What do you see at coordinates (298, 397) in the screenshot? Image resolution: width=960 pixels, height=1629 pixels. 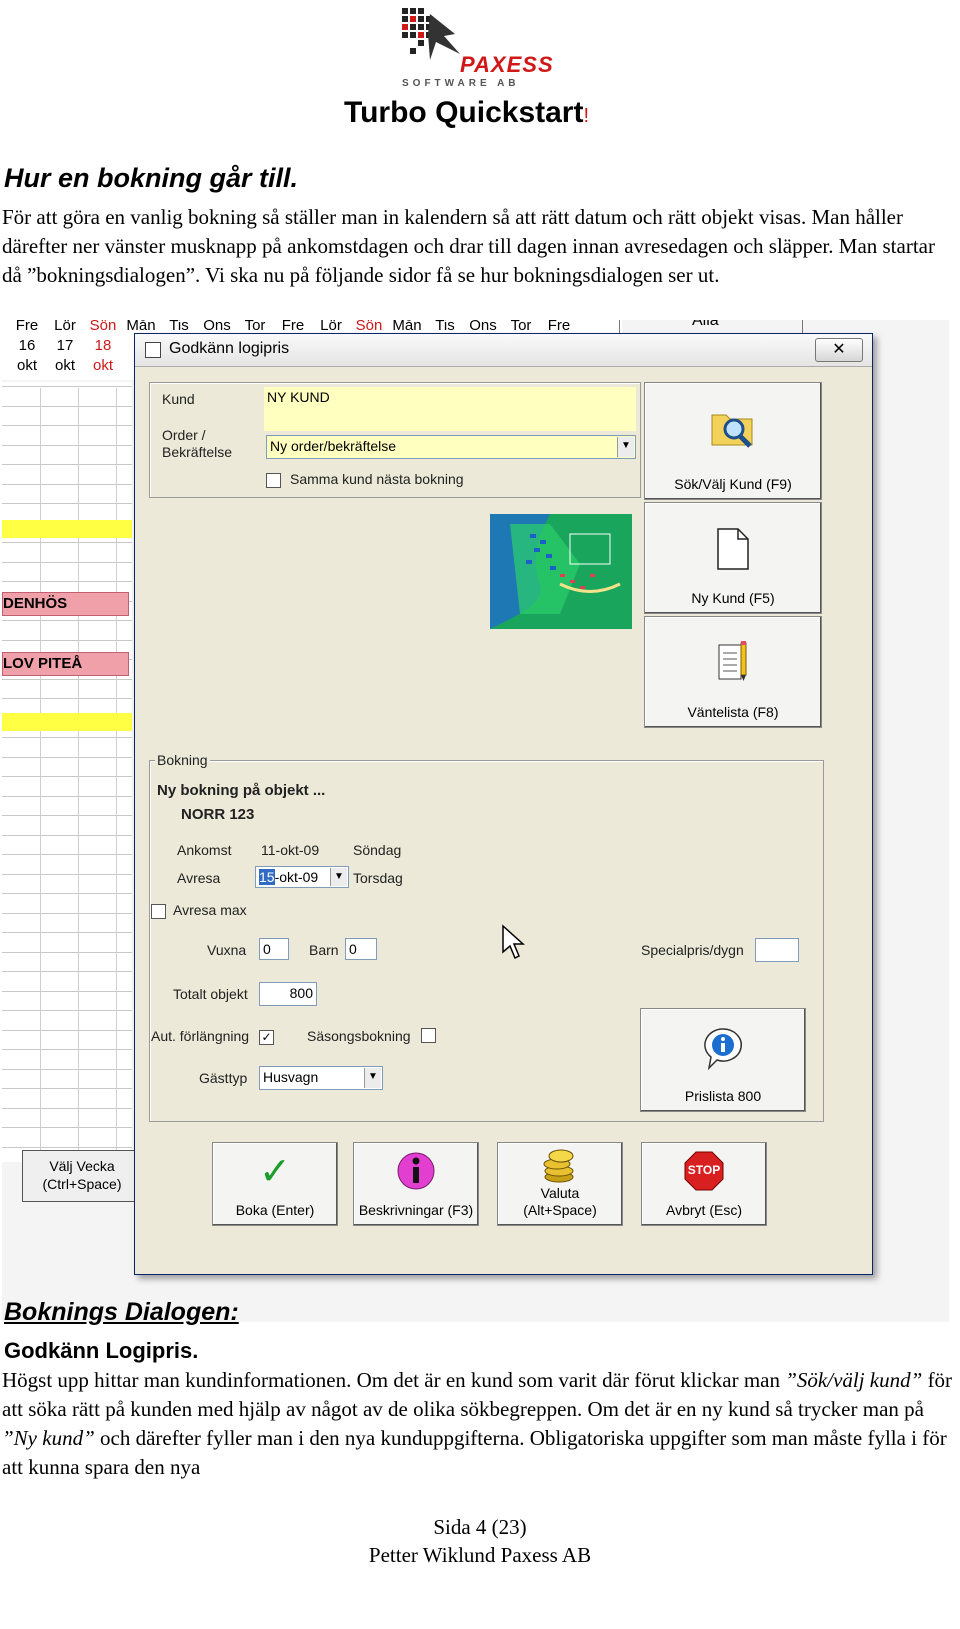 I see `kund-value: NY KUND` at bounding box center [298, 397].